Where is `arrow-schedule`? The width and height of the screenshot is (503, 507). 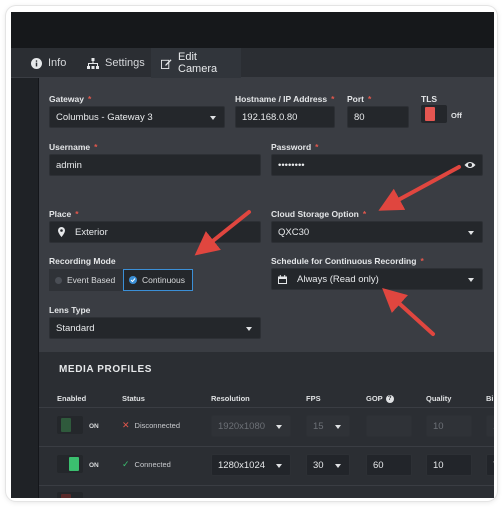 arrow-schedule is located at coordinates (408, 311).